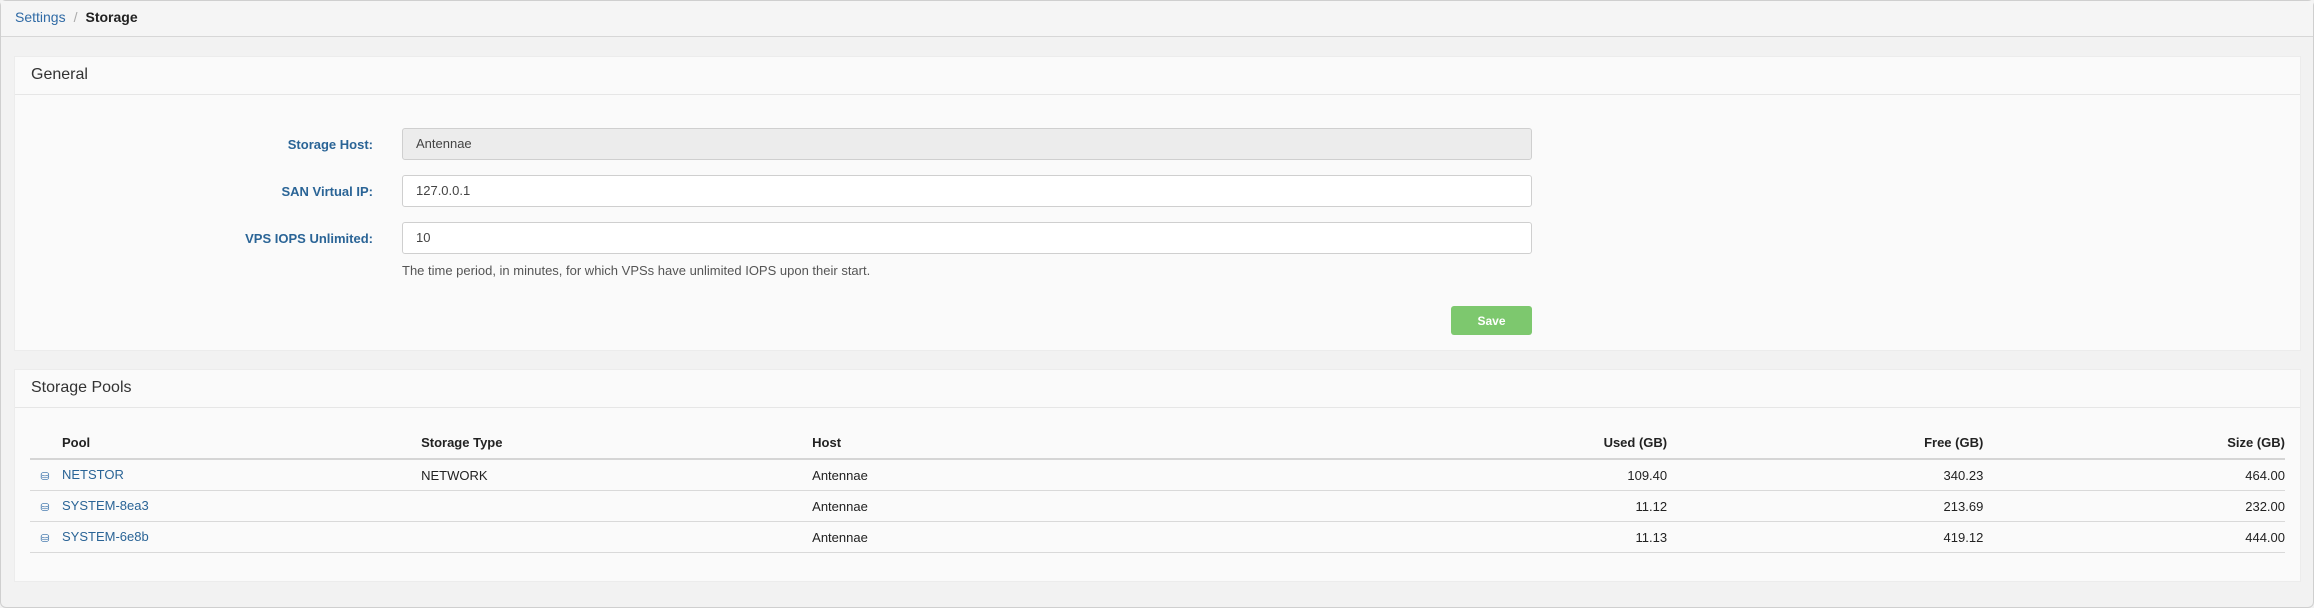 Image resolution: width=2314 pixels, height=608 pixels. I want to click on vps-iops-unlimited-input: 10, so click(967, 238).